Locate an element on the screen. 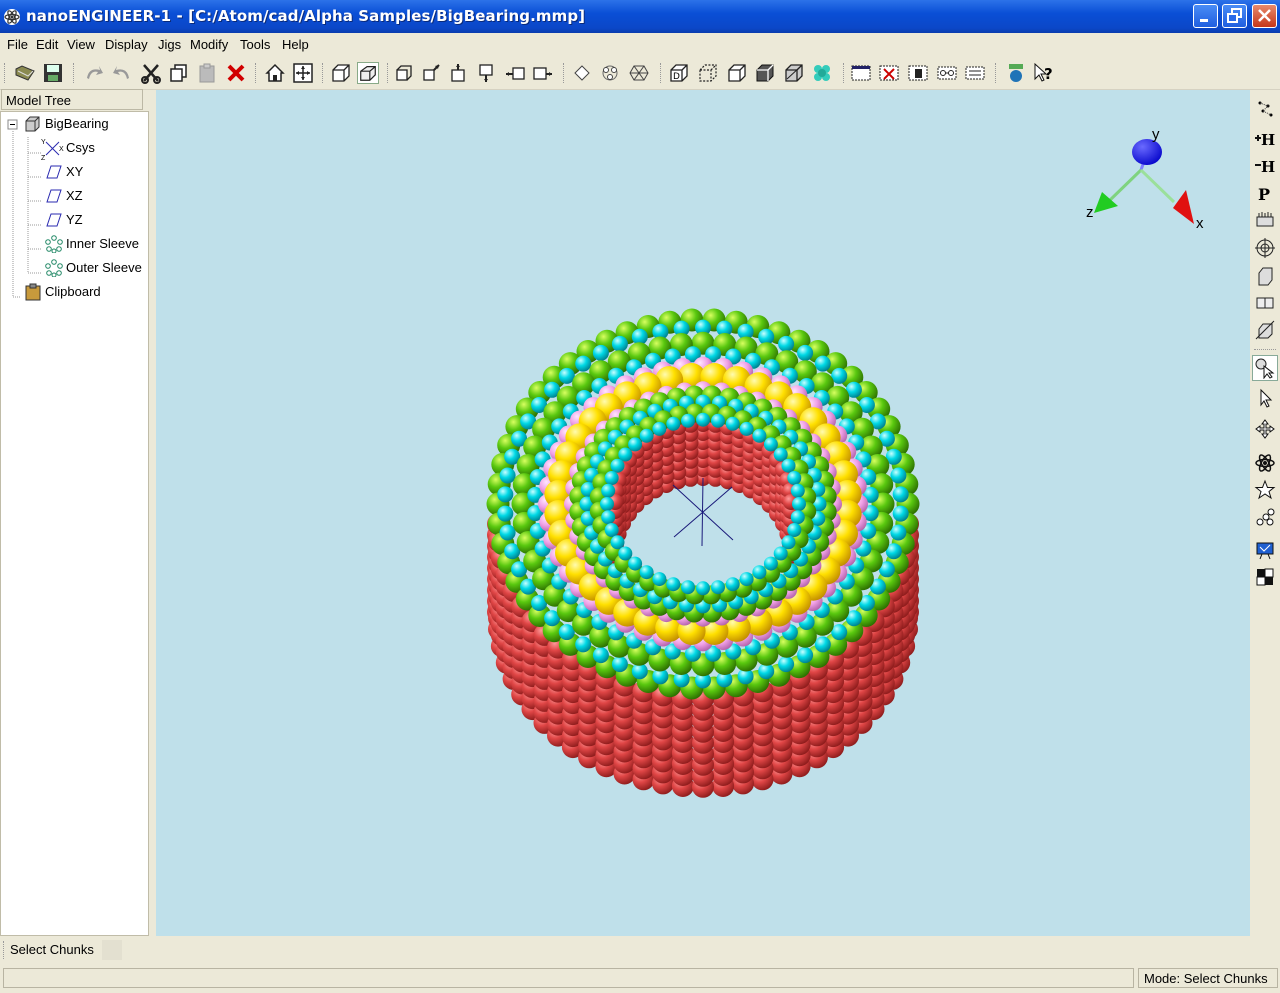 The height and width of the screenshot is (993, 1280). minimize-button is located at coordinates (1205, 16).